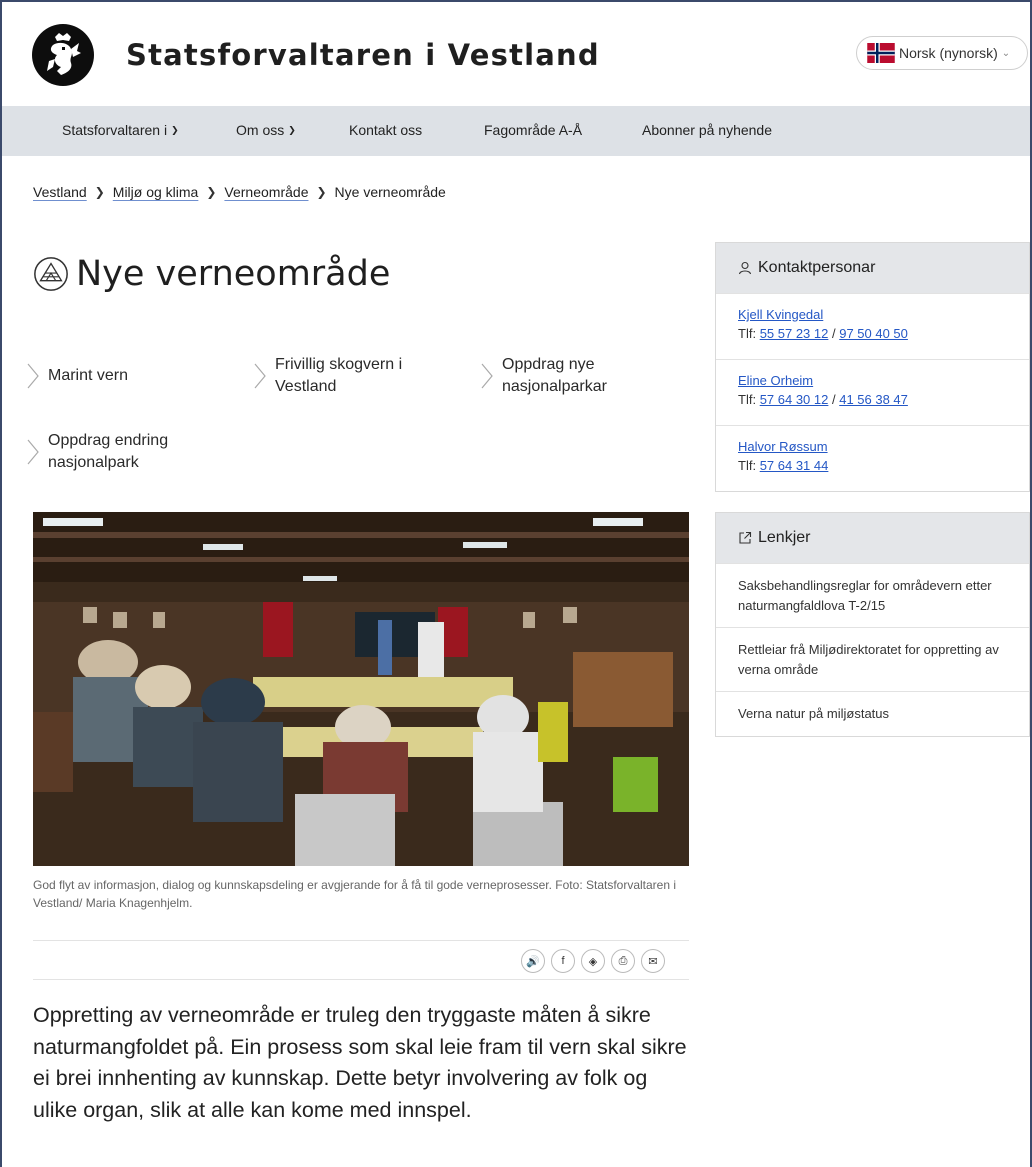  I want to click on facebook-icon: f, so click(563, 961).